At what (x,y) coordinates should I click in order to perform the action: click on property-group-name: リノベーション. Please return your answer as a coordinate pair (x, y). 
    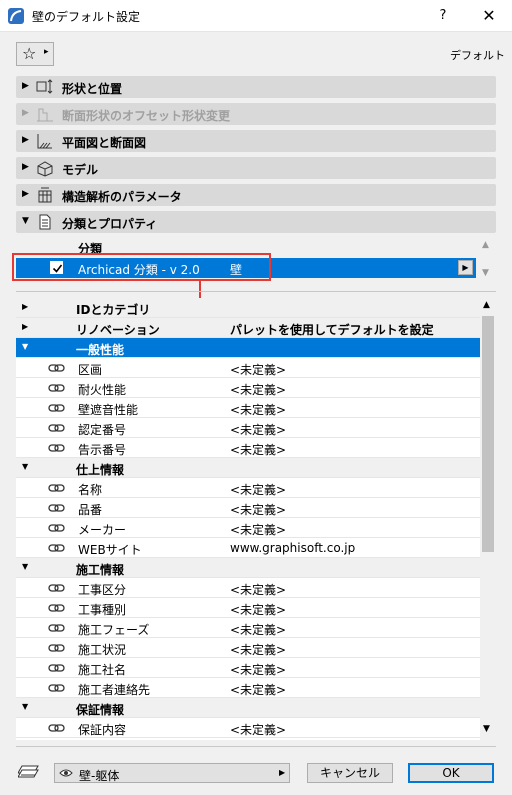
    Looking at the image, I should click on (118, 330).